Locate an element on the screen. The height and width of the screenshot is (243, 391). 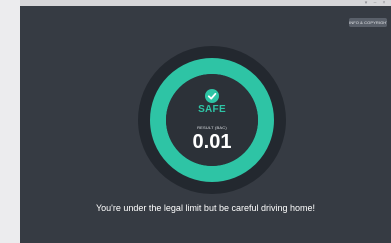
result-label: RESULT (BAC) is located at coordinates (212, 127).